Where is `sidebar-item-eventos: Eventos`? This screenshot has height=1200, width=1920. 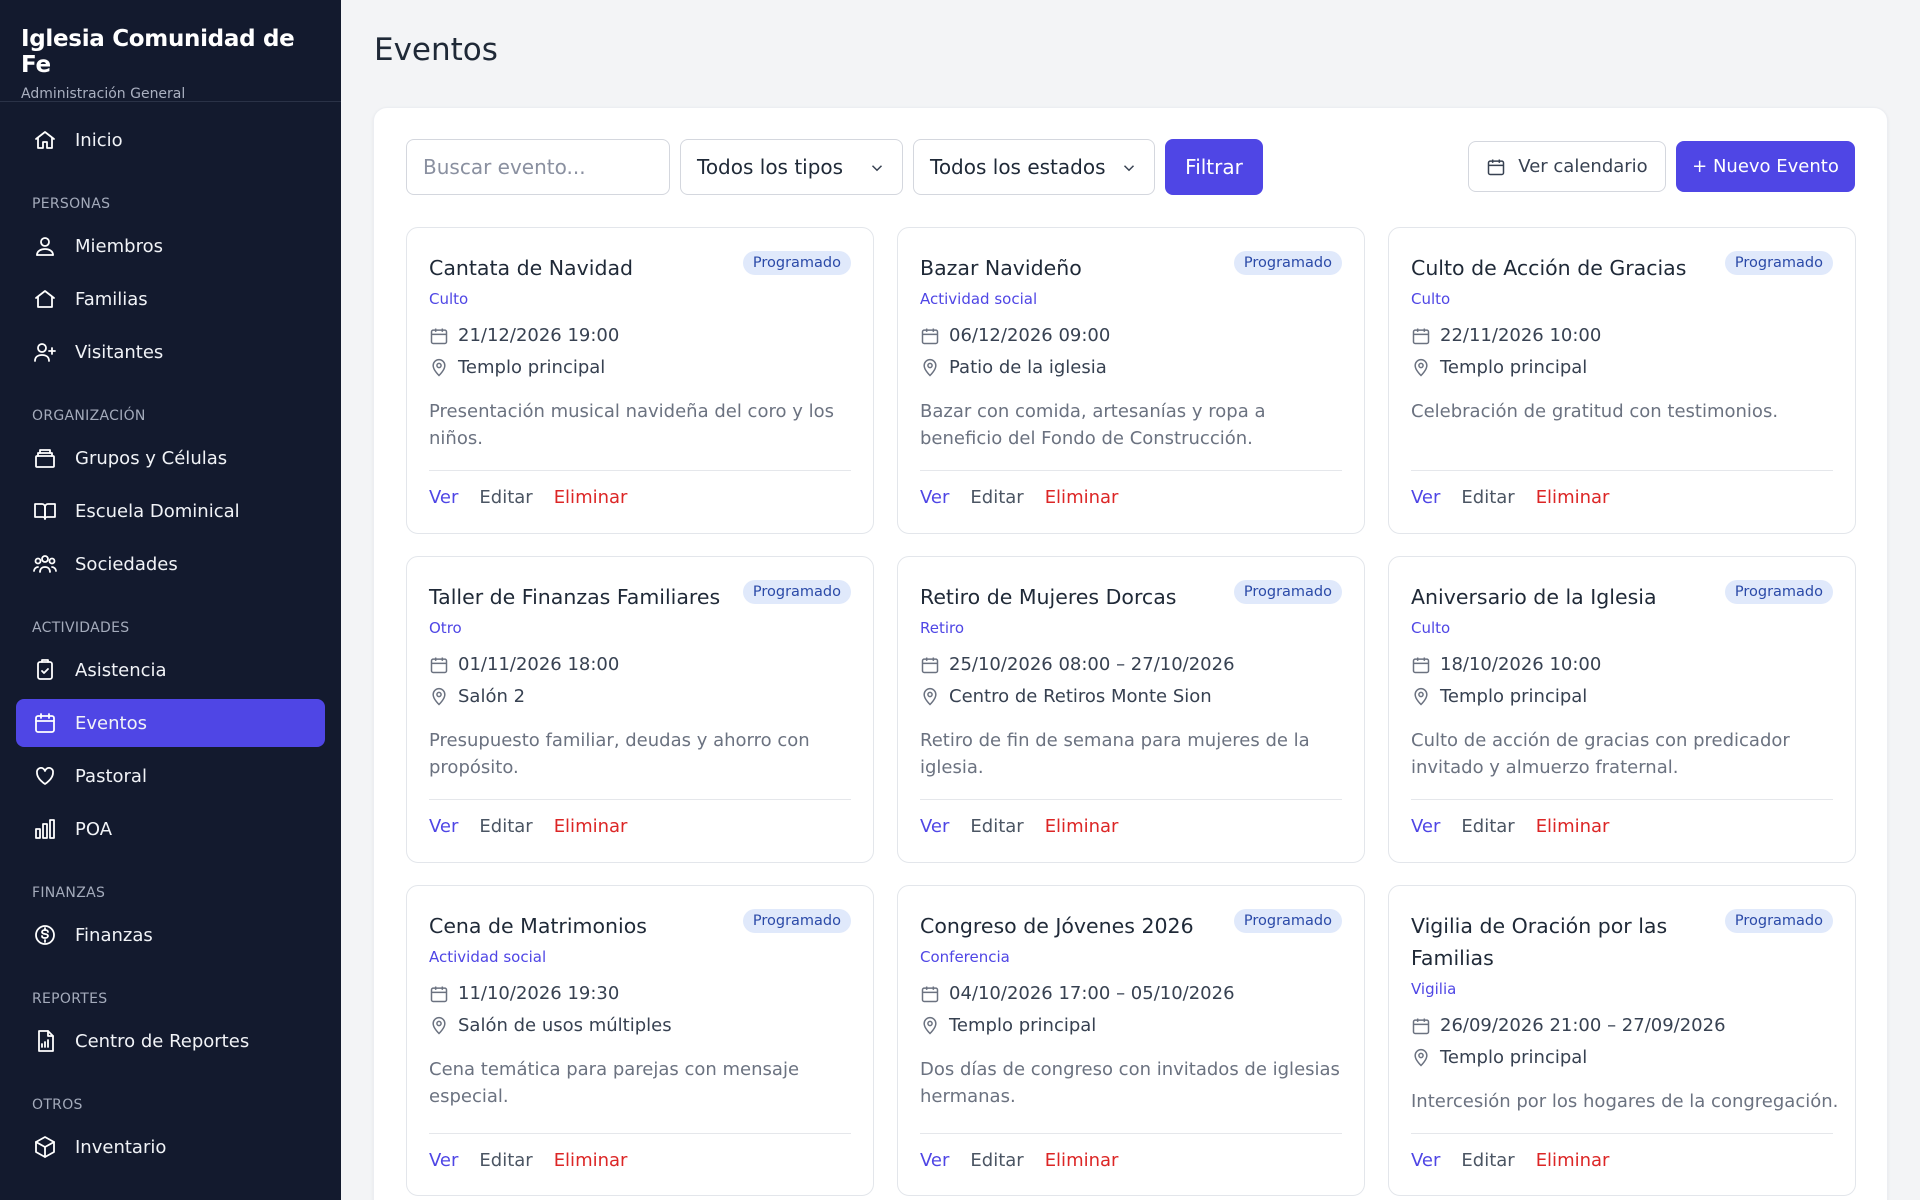 sidebar-item-eventos: Eventos is located at coordinates (170, 723).